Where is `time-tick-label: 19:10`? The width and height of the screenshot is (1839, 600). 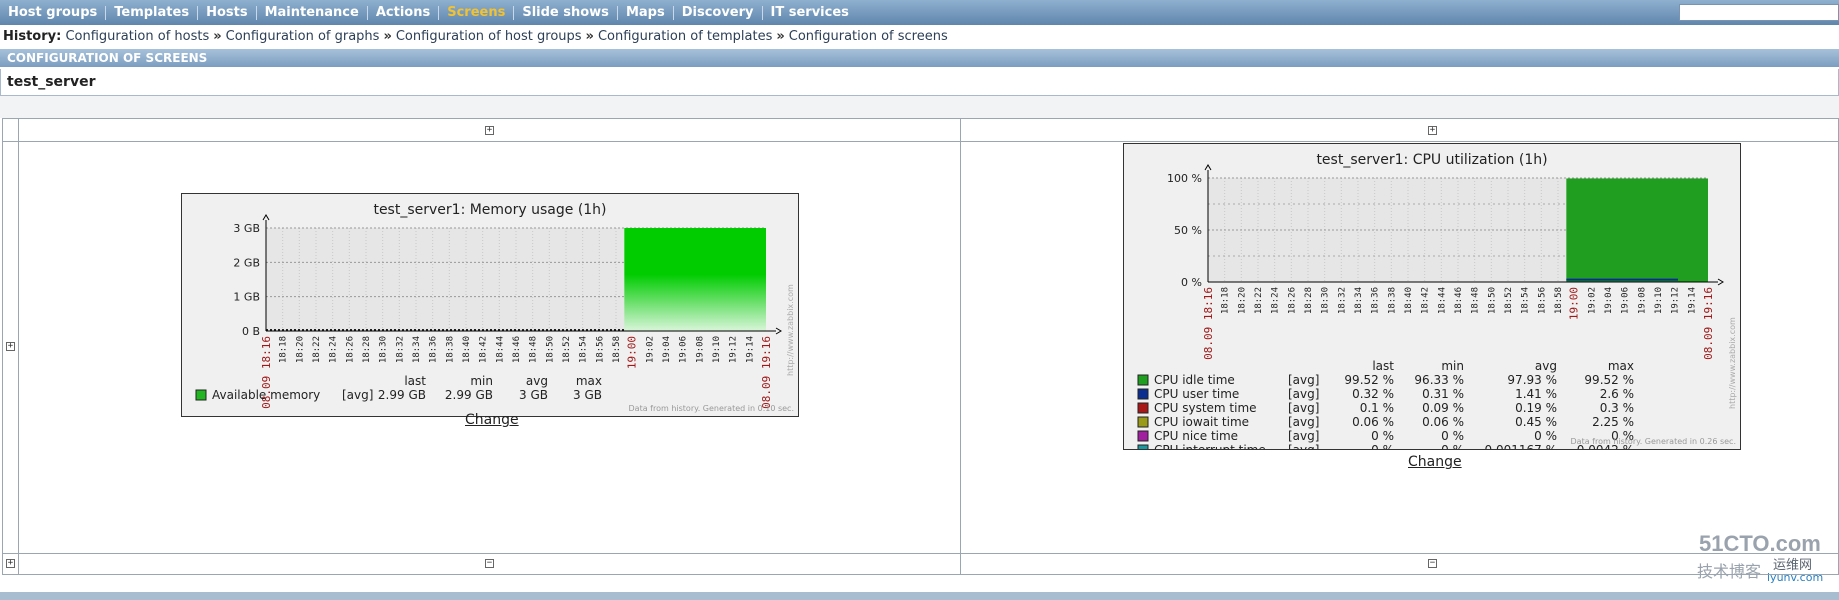 time-tick-label: 19:10 is located at coordinates (717, 349).